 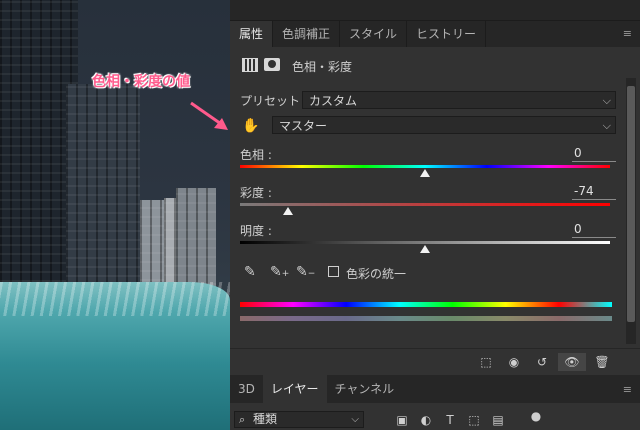 I want to click on channel-select: マスター ⌵, so click(x=444, y=125).